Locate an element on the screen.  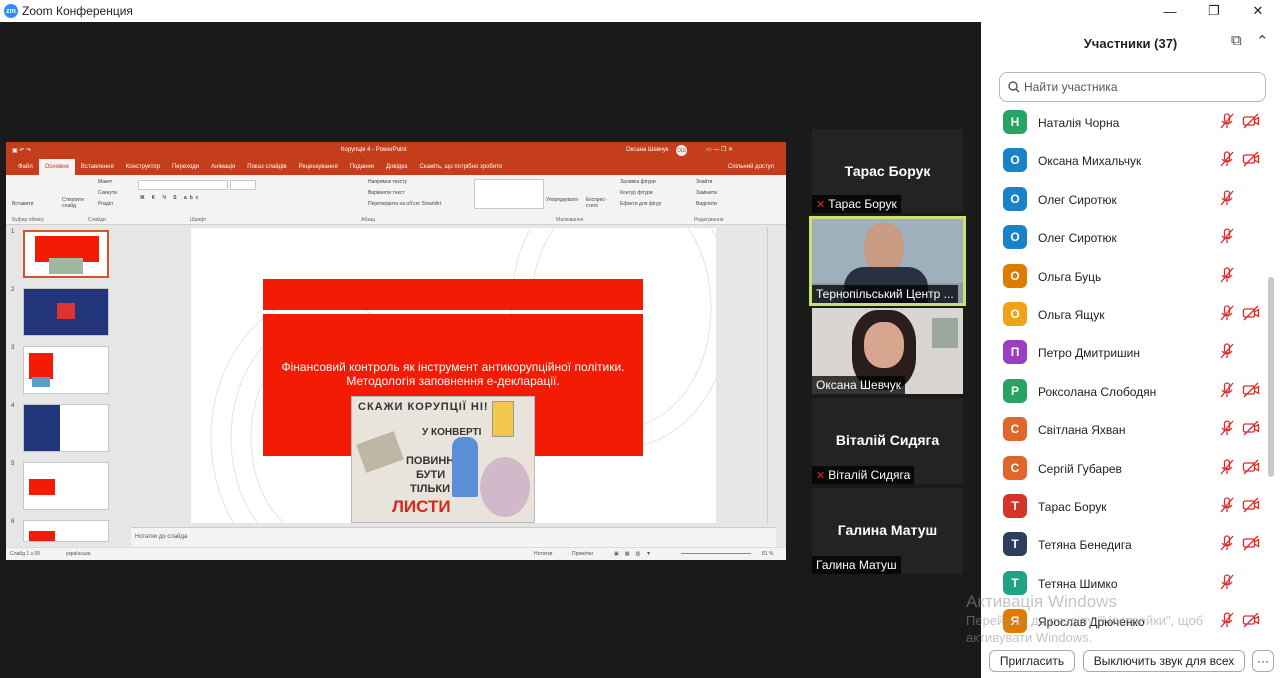
ppt-quick-styles-button: Експрес-стилі is located at coordinates (598, 203).